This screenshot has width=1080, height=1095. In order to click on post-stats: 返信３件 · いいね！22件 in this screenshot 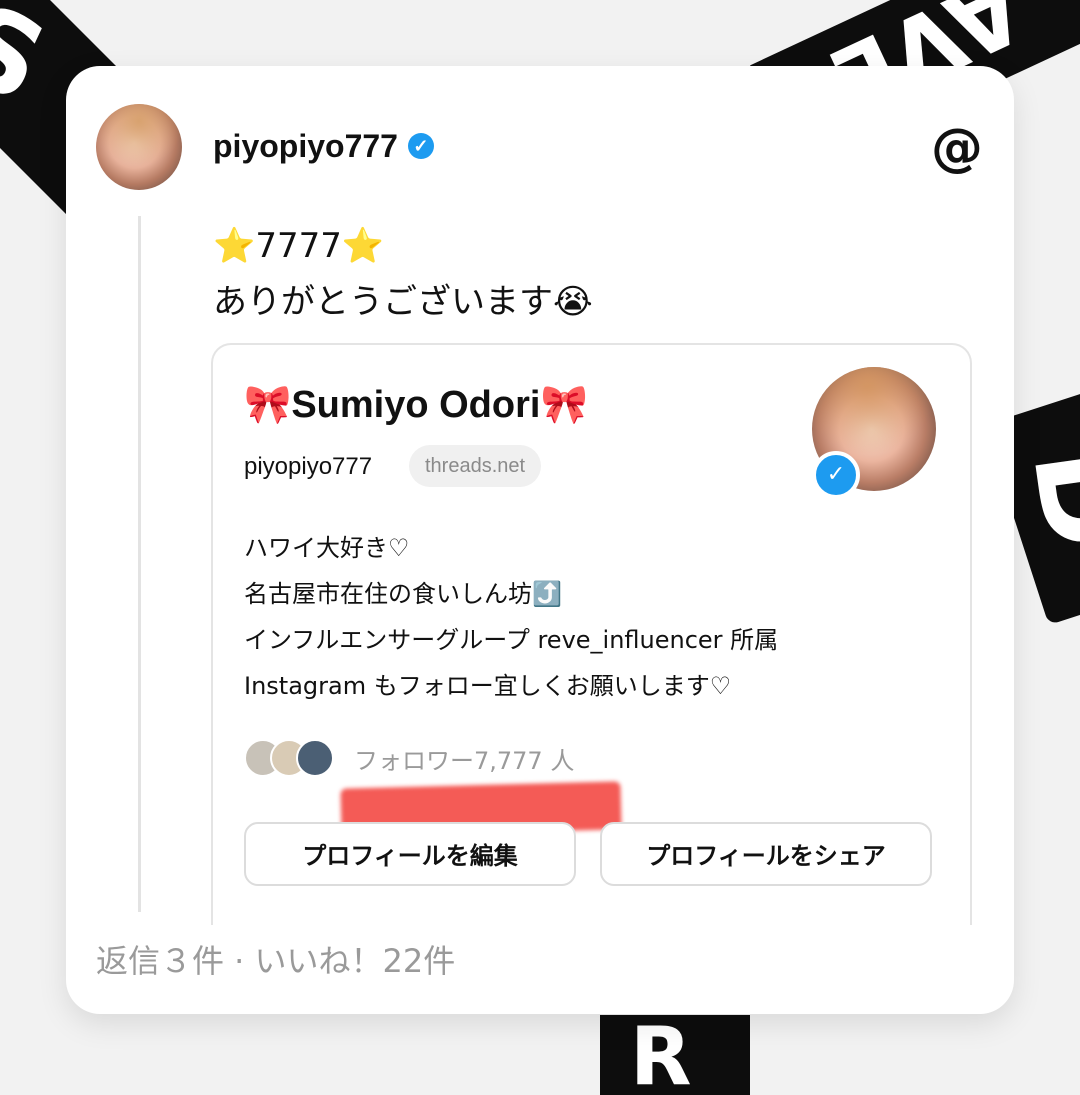, I will do `click(275, 959)`.